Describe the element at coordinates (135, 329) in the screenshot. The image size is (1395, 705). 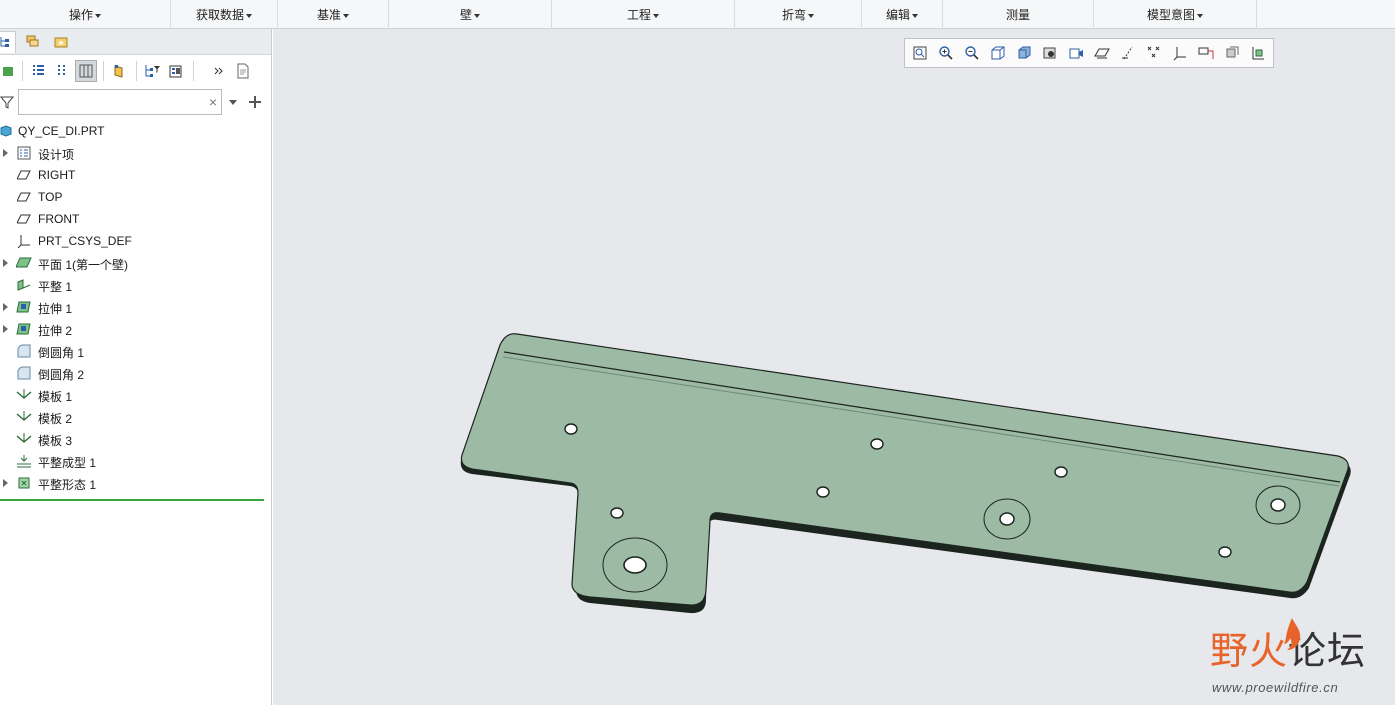
I see `tree-item: 拉伸 2` at that location.